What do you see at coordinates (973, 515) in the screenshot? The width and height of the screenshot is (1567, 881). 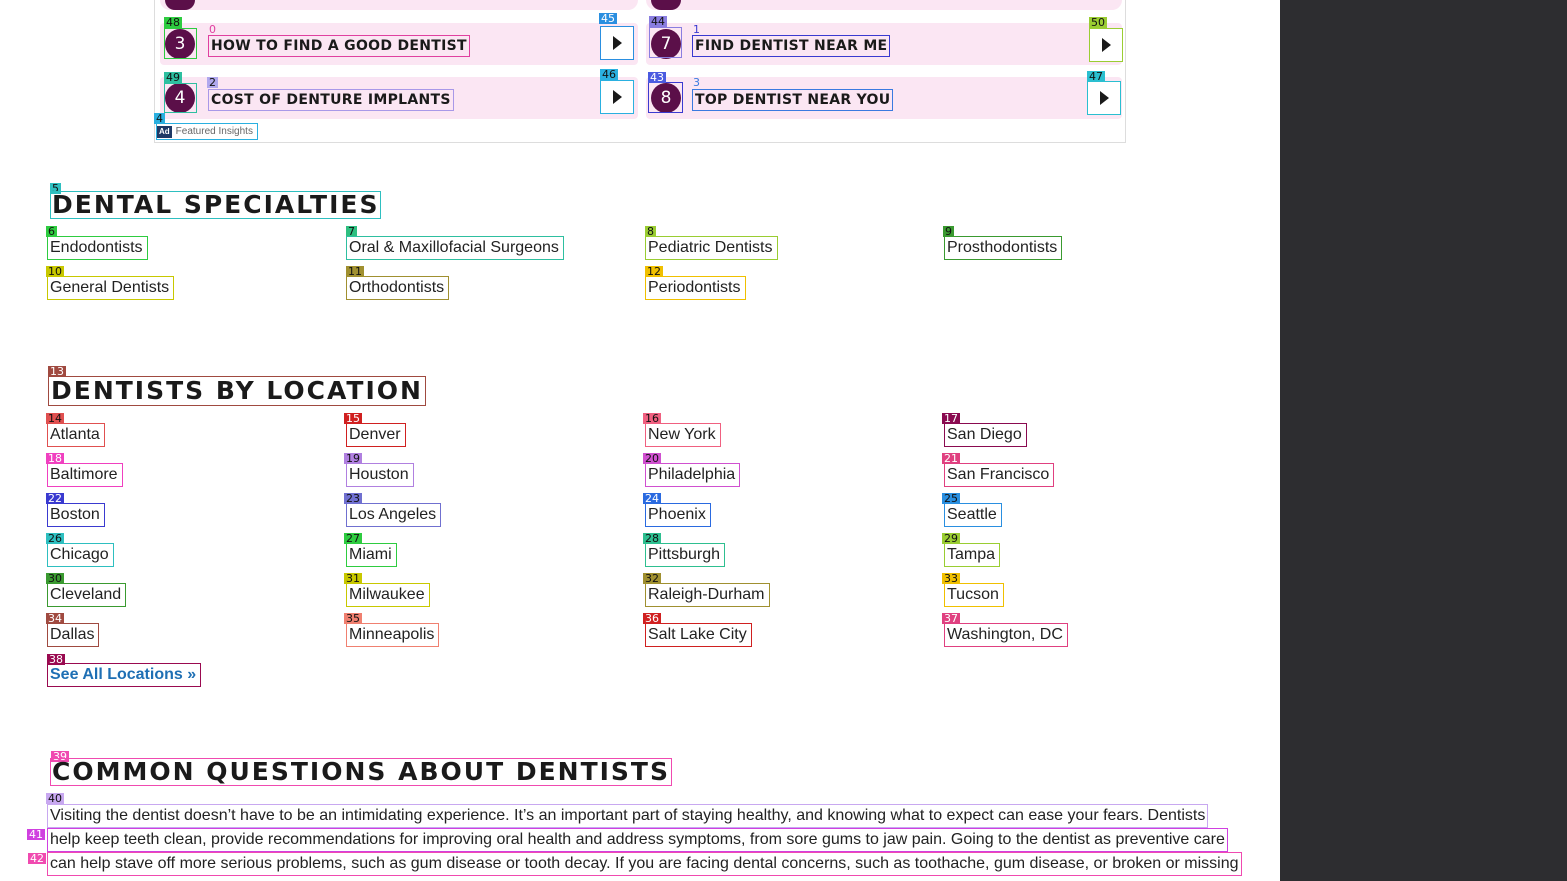 I see `location-link: Seattle` at bounding box center [973, 515].